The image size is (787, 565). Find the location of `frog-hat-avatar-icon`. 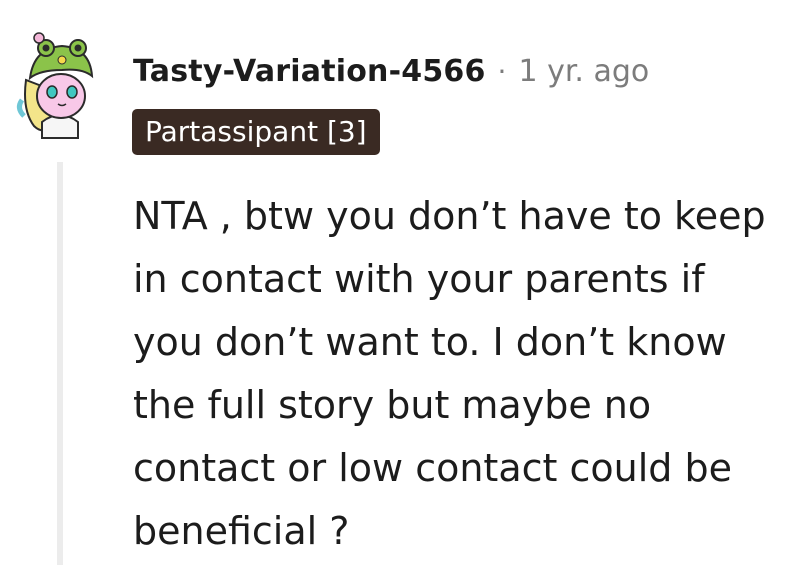

frog-hat-avatar-icon is located at coordinates (55, 85).